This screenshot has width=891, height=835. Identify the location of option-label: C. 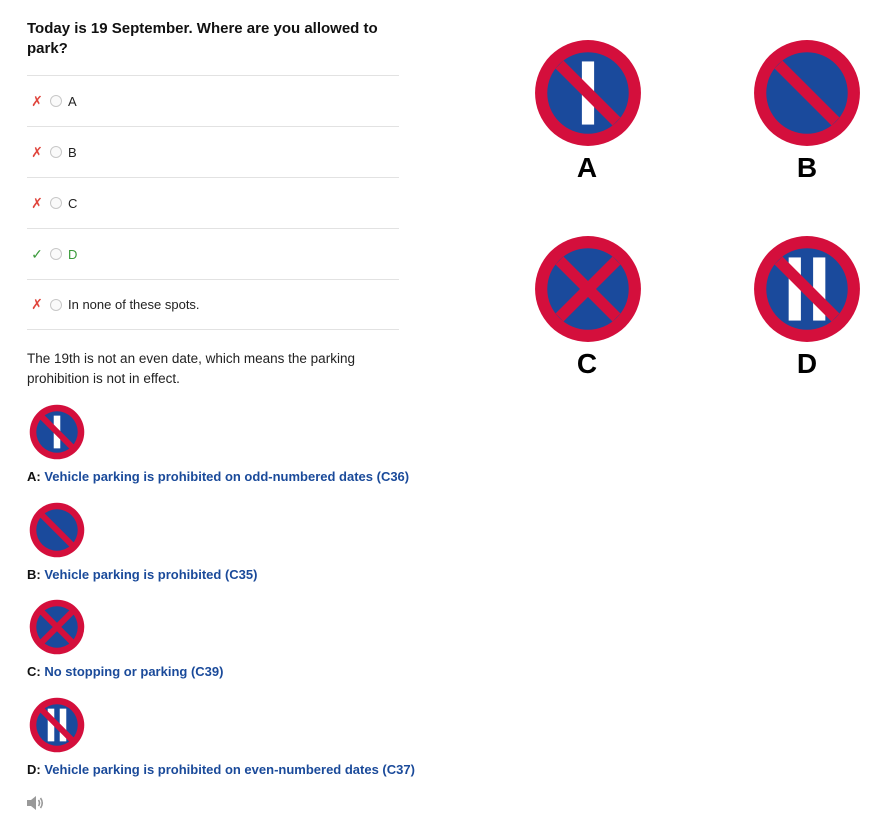
(73, 203).